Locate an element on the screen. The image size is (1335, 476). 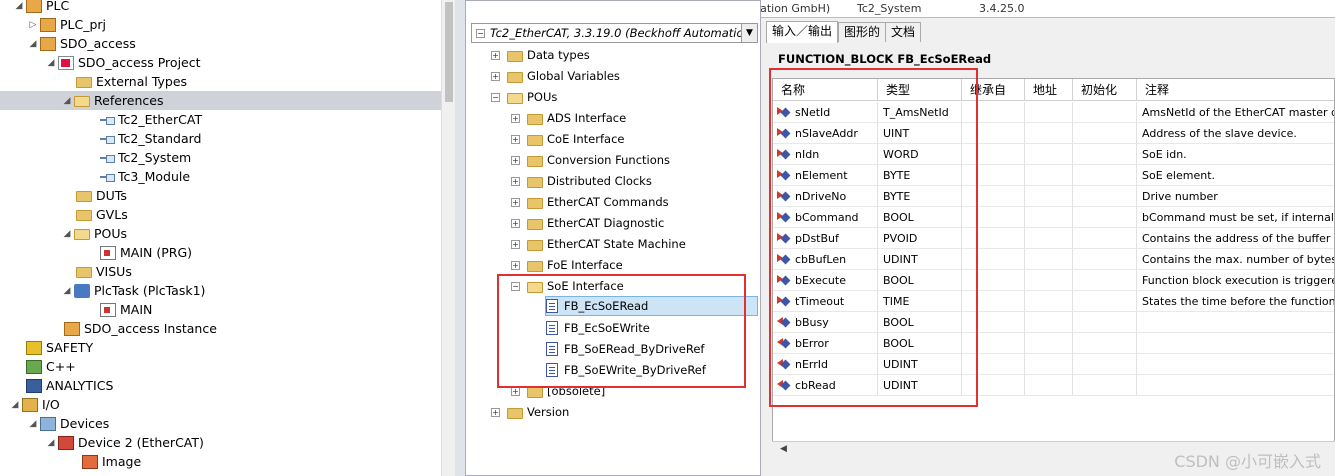
cell-name: nIdn is located at coordinates (825, 154).